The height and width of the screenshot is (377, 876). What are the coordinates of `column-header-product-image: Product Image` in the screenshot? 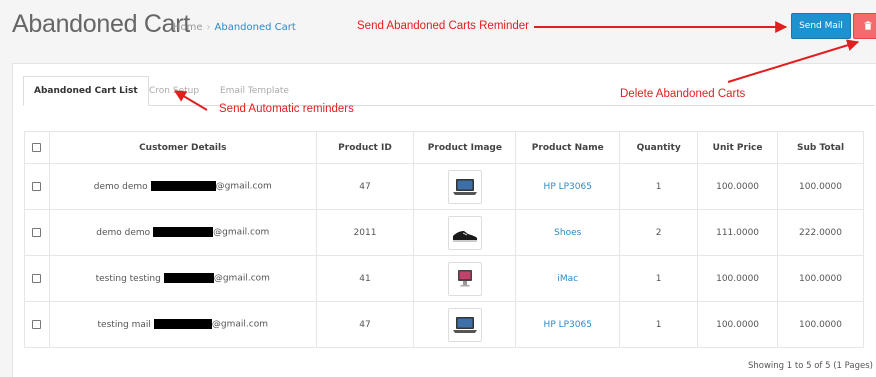 It's located at (465, 147).